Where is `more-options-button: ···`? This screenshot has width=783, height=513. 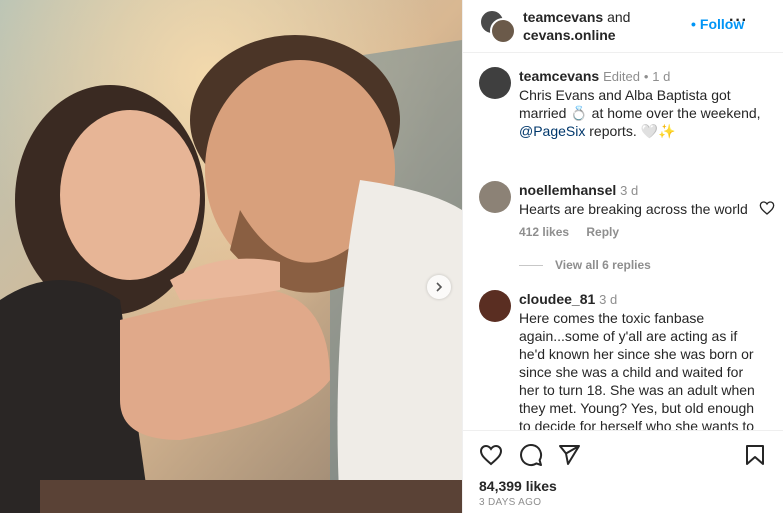 more-options-button: ··· is located at coordinates (738, 21).